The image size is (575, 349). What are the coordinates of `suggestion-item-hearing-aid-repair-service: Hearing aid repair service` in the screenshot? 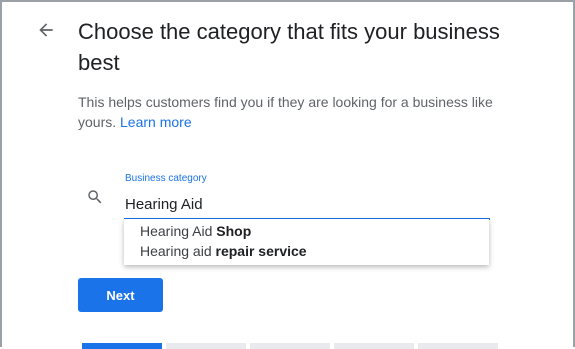 It's located at (306, 251).